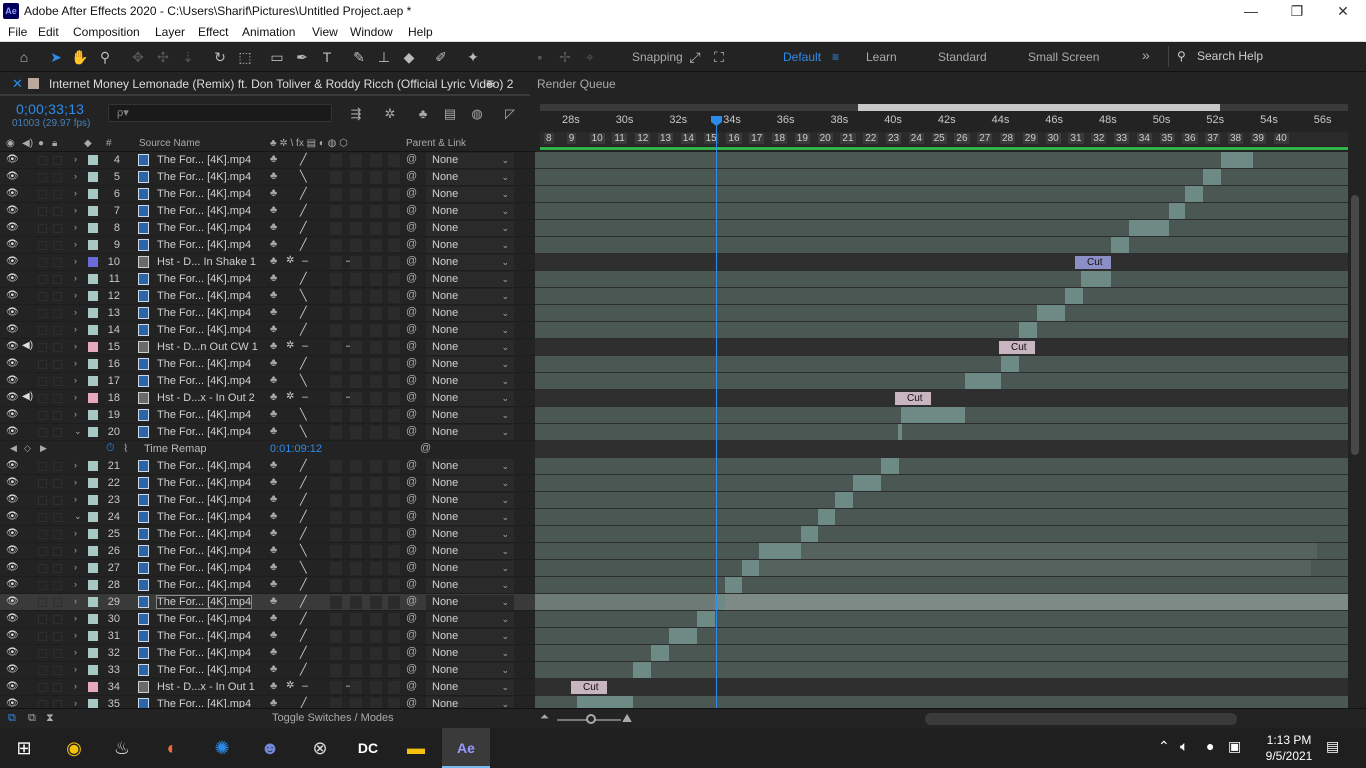 The image size is (1366, 768). I want to click on battlenet-icon: ✺, so click(222, 748).